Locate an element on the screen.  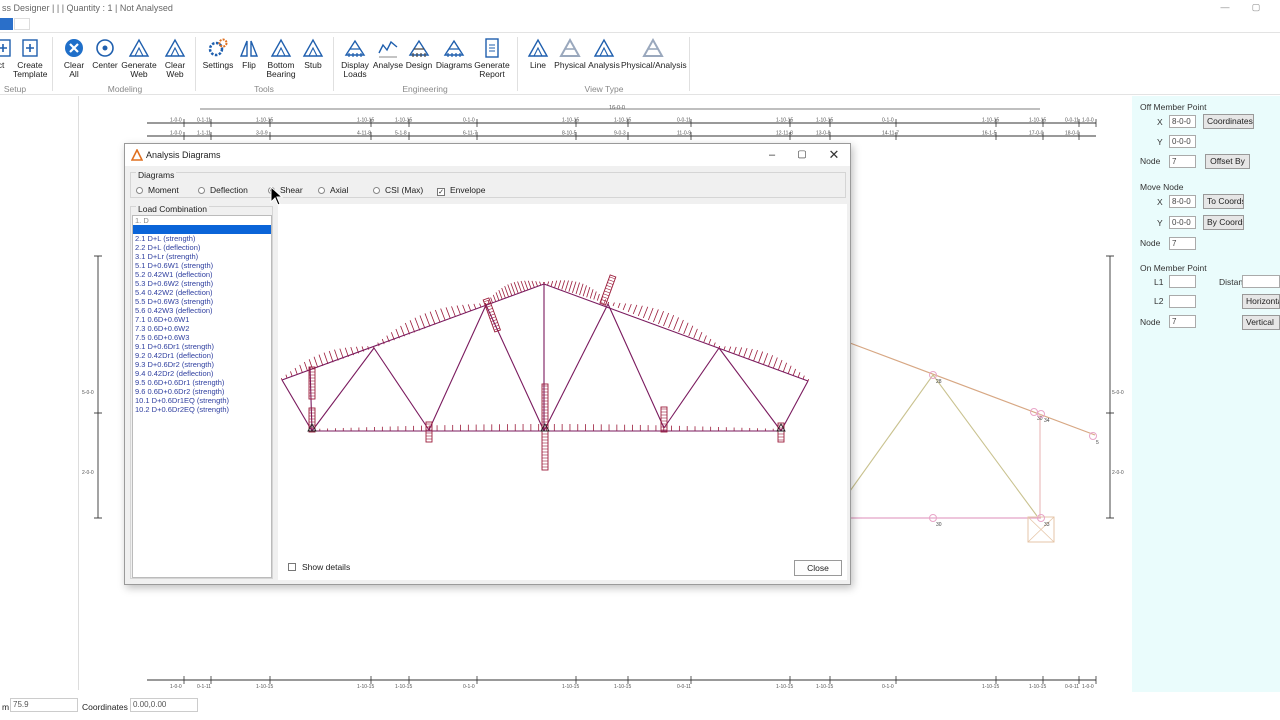
load-combination-item: 9.6 0.6D+0.6Dr2 (strength) is located at coordinates (202, 391).